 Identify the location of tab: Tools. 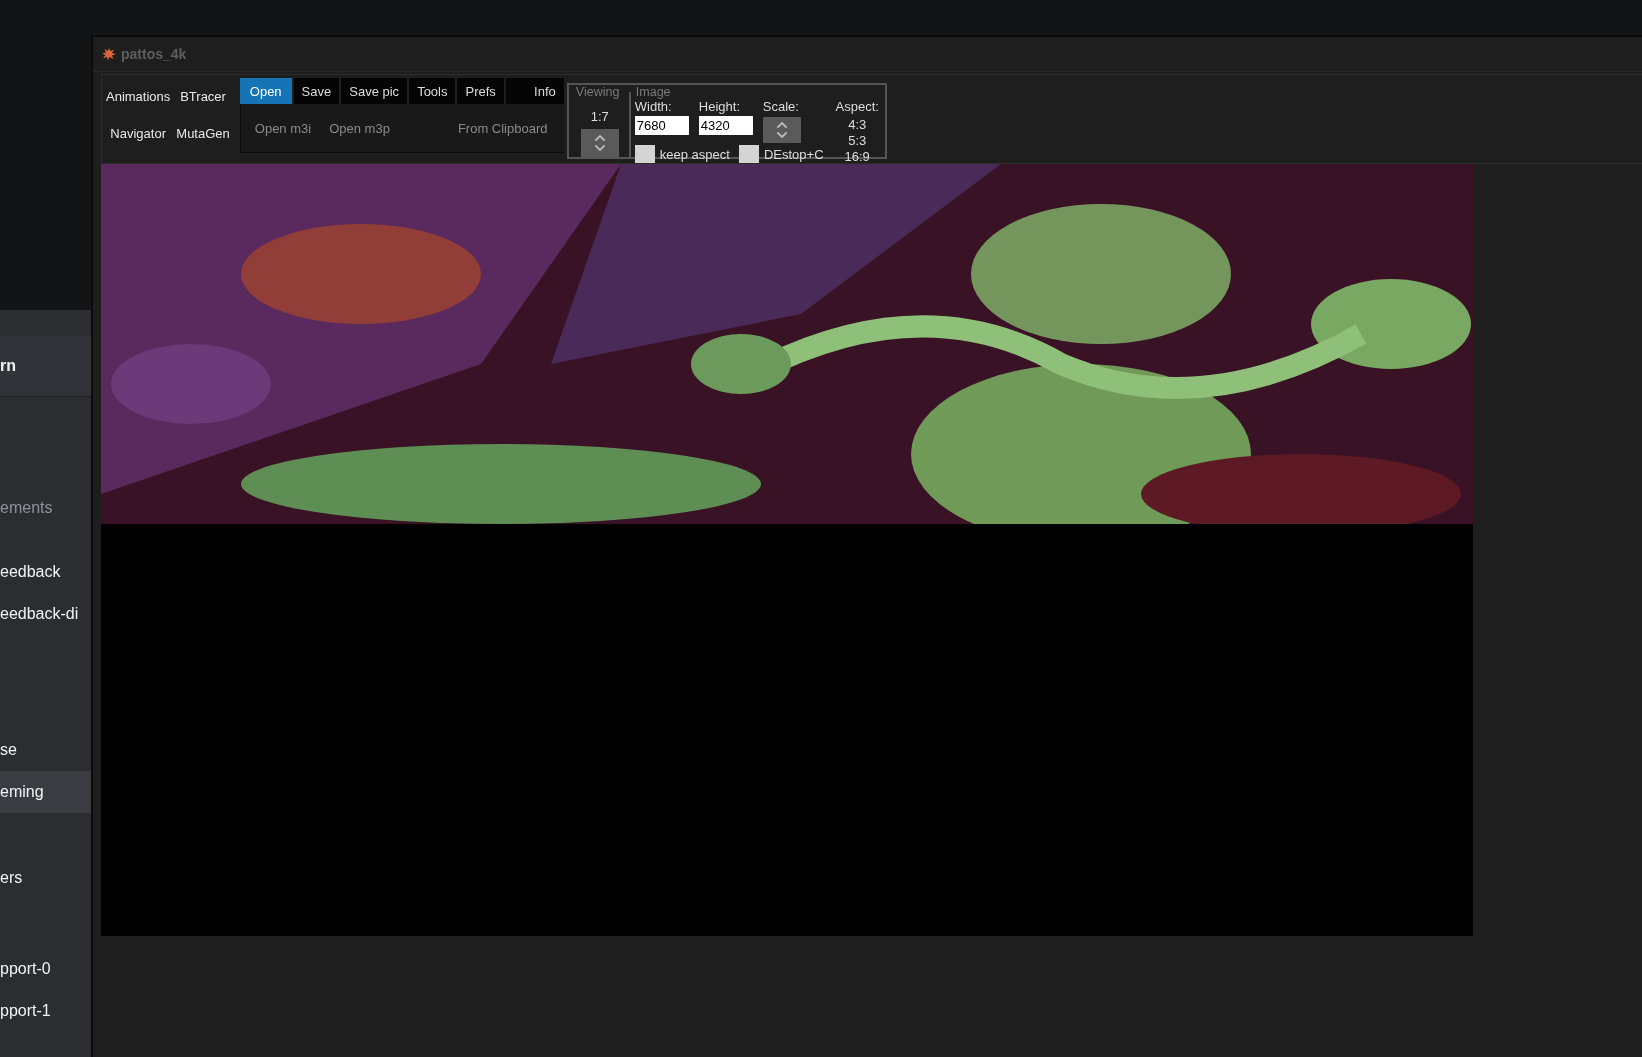
(432, 91).